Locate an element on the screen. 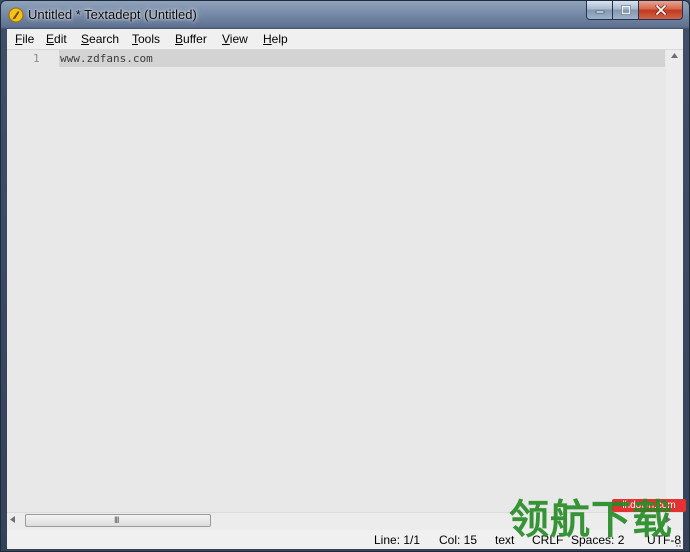 This screenshot has height=552, width=690. scroll-left-icon is located at coordinates (12, 519).